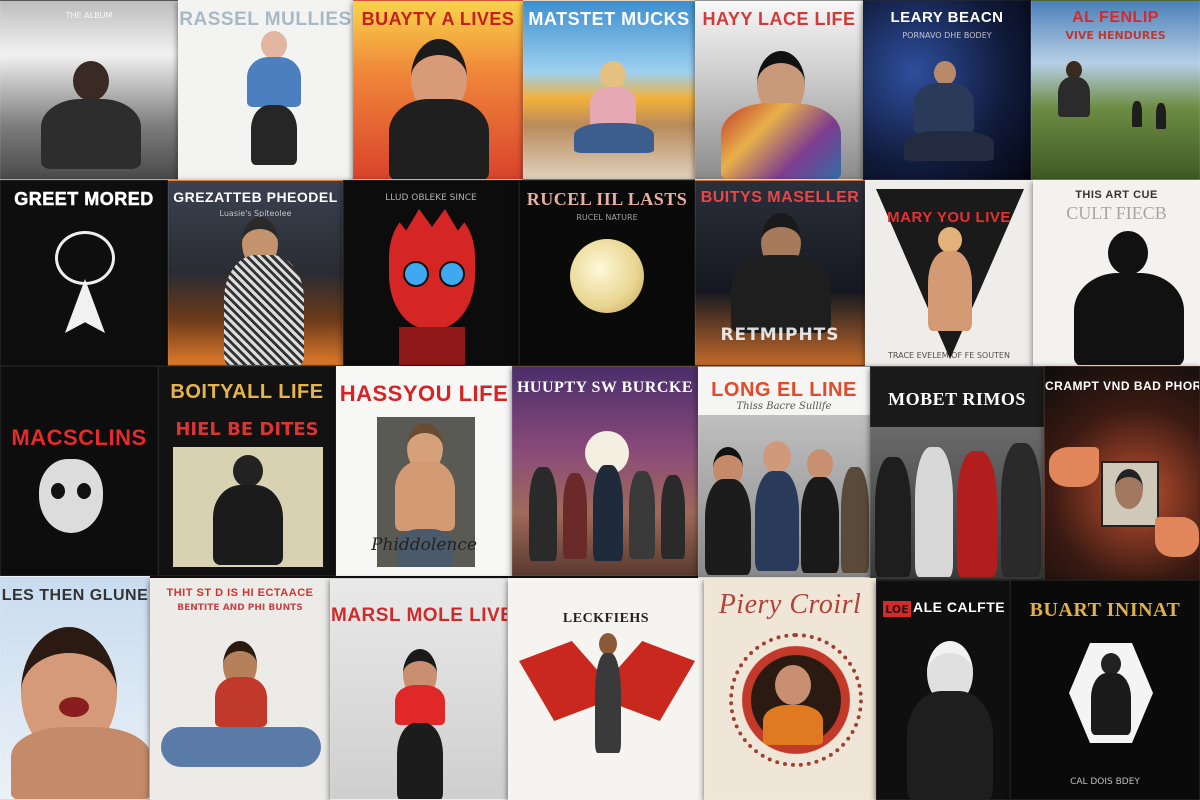  I want to click on cover-title: ALE CALFTE, so click(959, 607).